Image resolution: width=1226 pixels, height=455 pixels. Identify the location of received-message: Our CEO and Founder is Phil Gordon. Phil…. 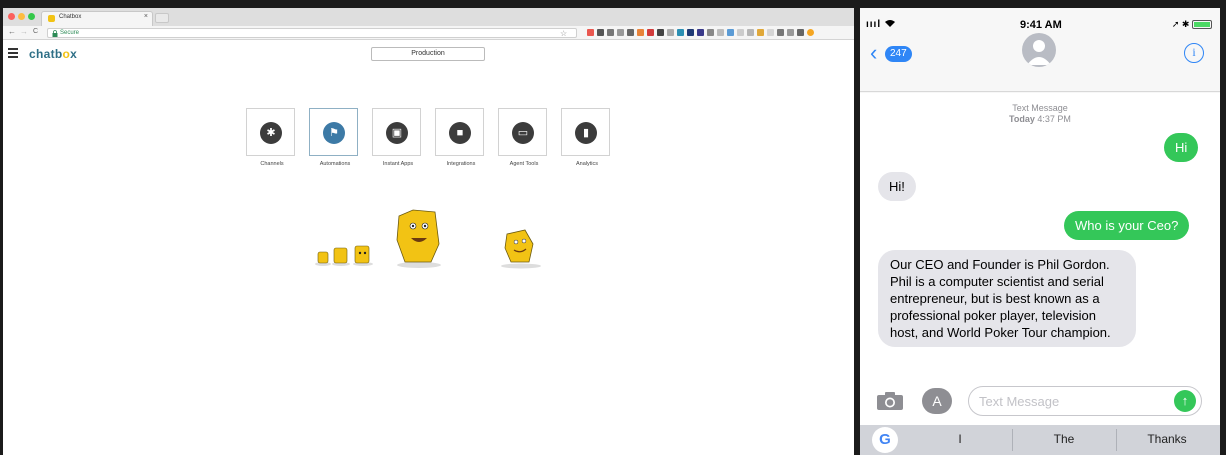
(1007, 298).